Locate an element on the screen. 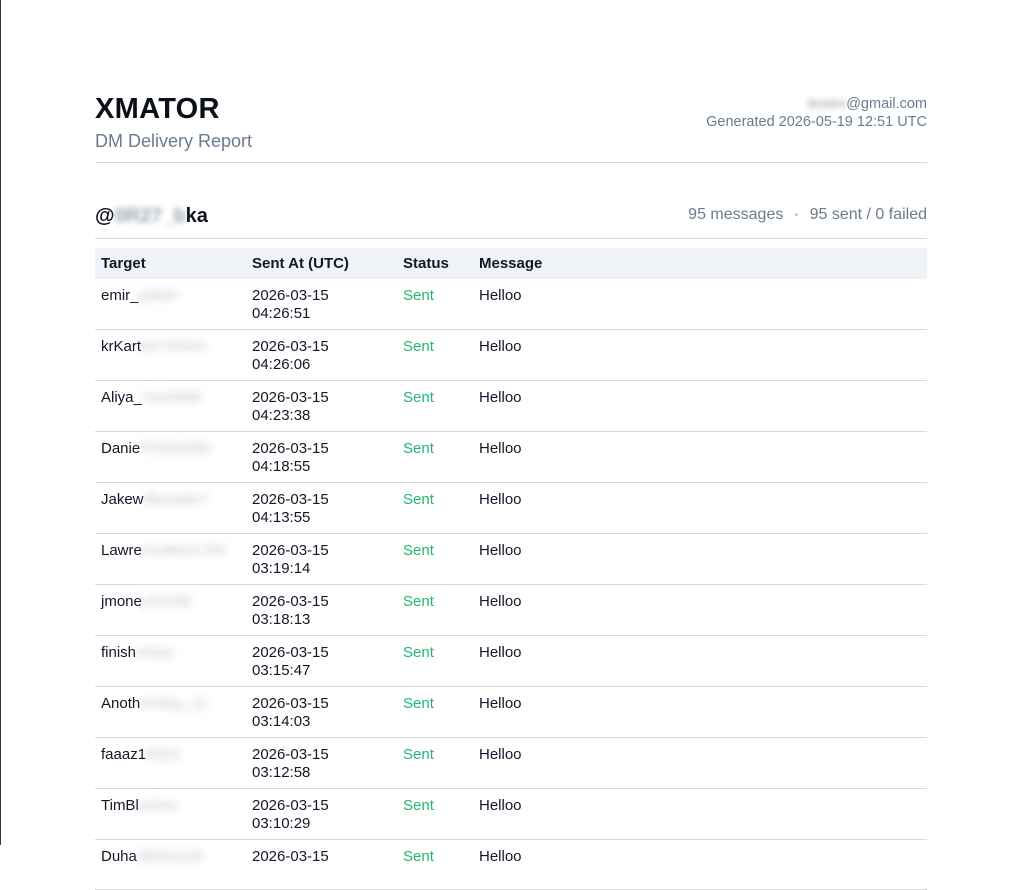  sent-time: 03:19:14 is located at coordinates (281, 568).